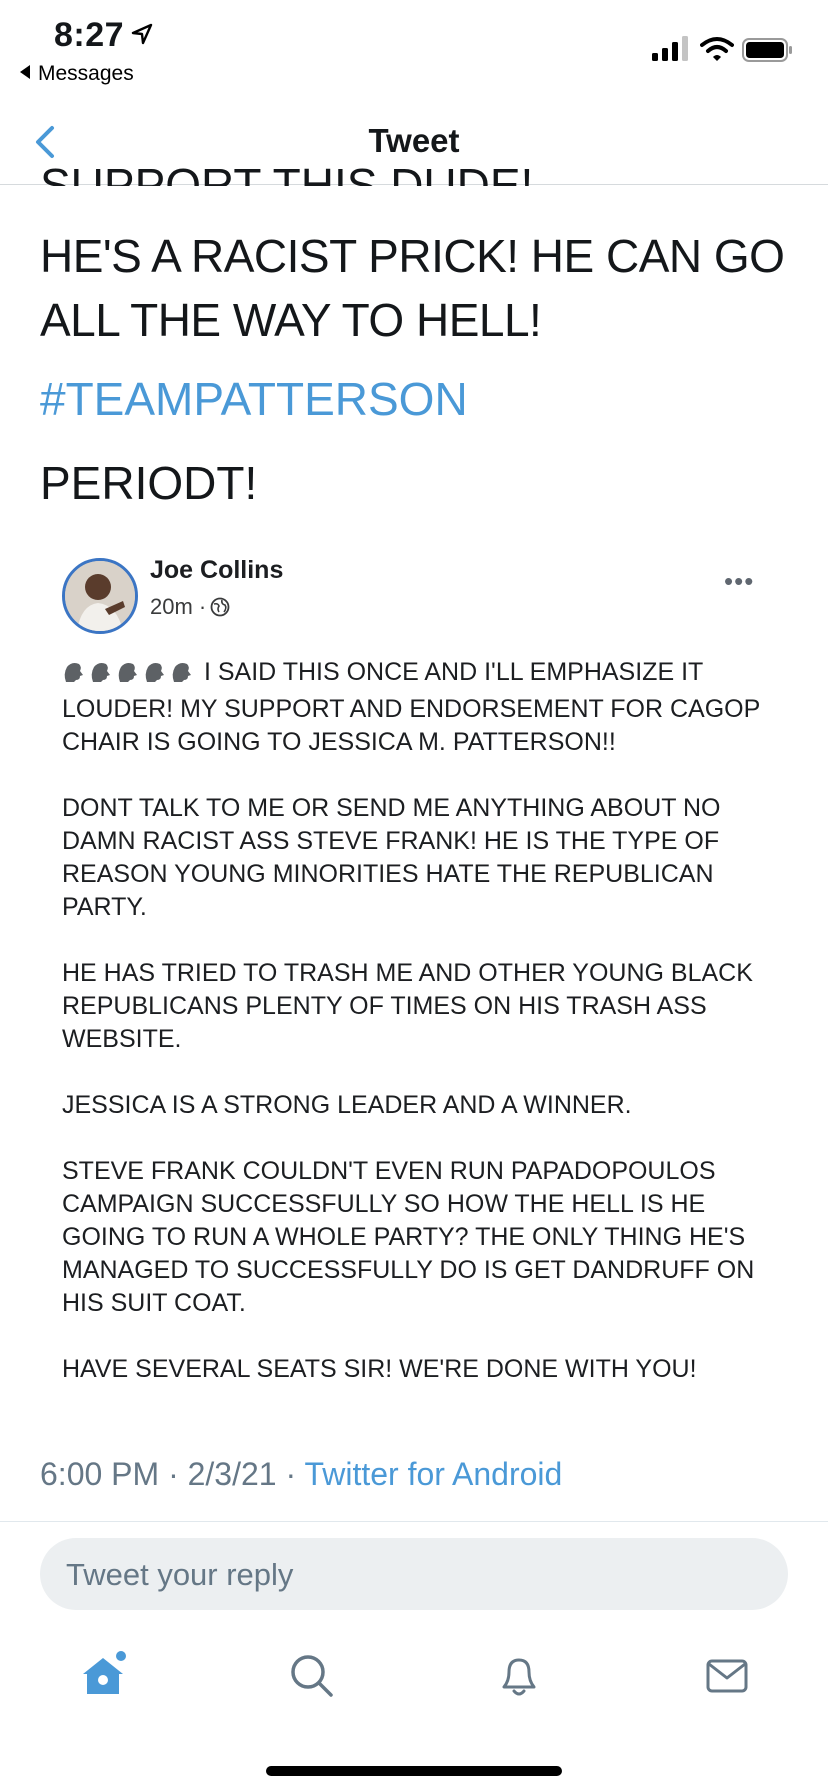 The image size is (828, 1792). What do you see at coordinates (89, 35) in the screenshot?
I see `status-time: 8:27` at bounding box center [89, 35].